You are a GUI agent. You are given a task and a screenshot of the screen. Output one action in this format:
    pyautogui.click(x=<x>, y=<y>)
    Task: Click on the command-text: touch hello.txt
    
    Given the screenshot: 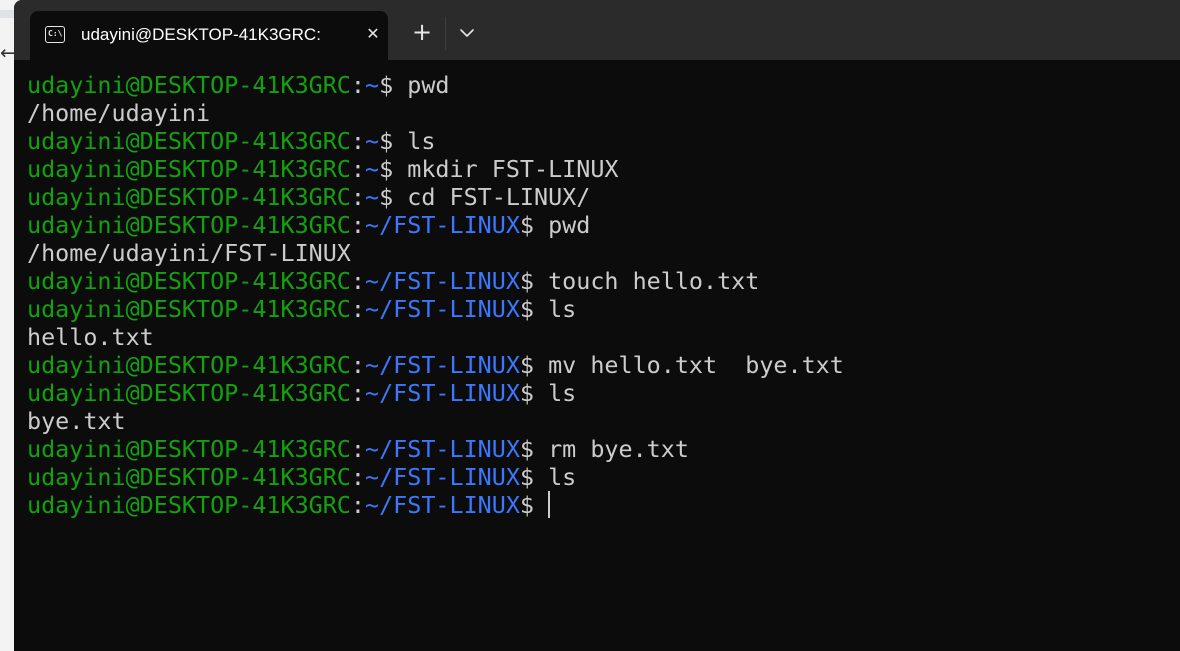 What is the action you would take?
    pyautogui.click(x=647, y=281)
    